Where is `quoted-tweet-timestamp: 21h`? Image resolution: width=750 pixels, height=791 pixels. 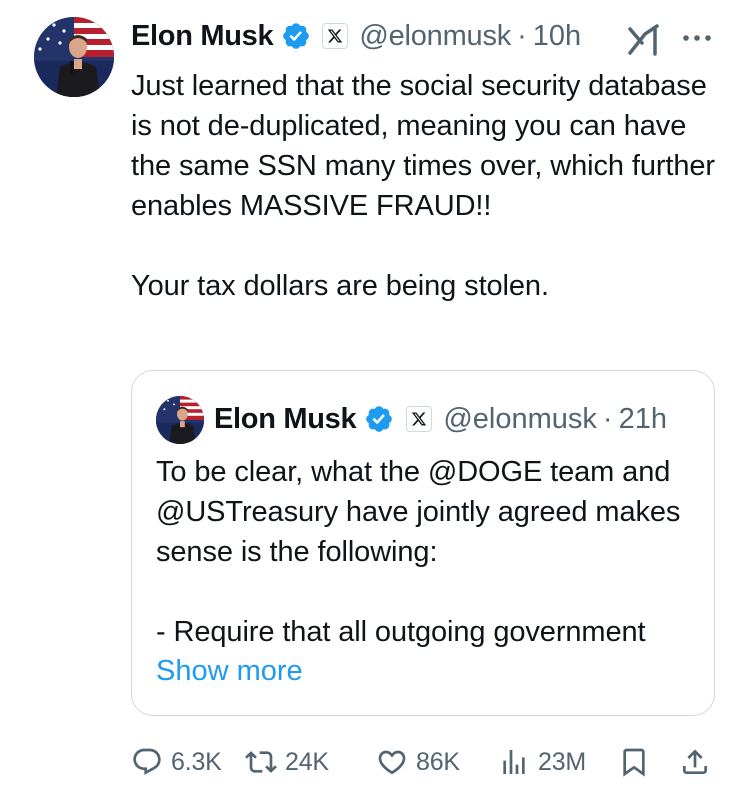
quoted-tweet-timestamp: 21h is located at coordinates (643, 419).